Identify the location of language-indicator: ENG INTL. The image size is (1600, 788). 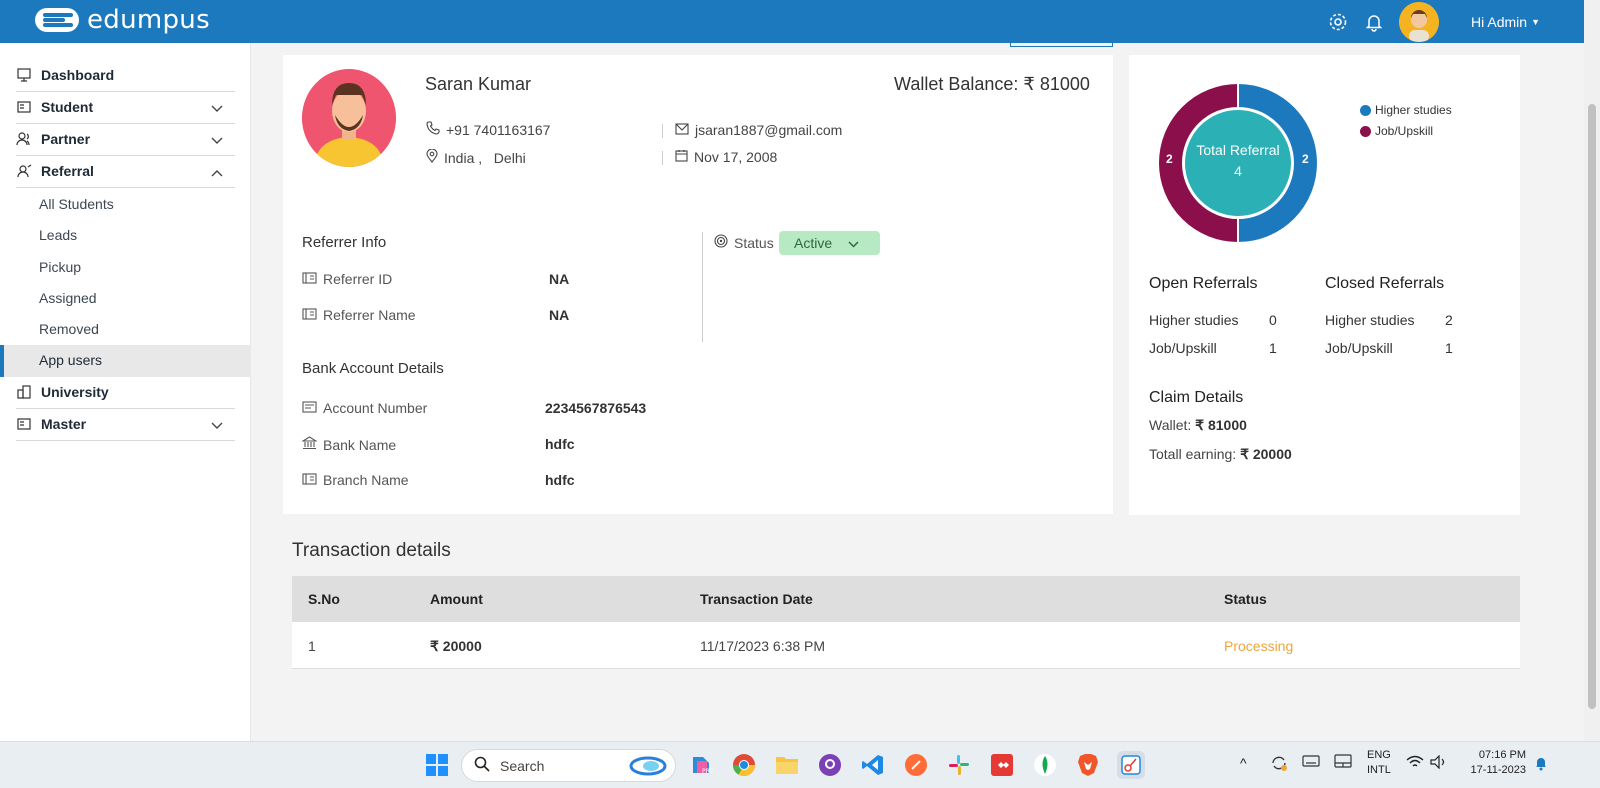
(1379, 763).